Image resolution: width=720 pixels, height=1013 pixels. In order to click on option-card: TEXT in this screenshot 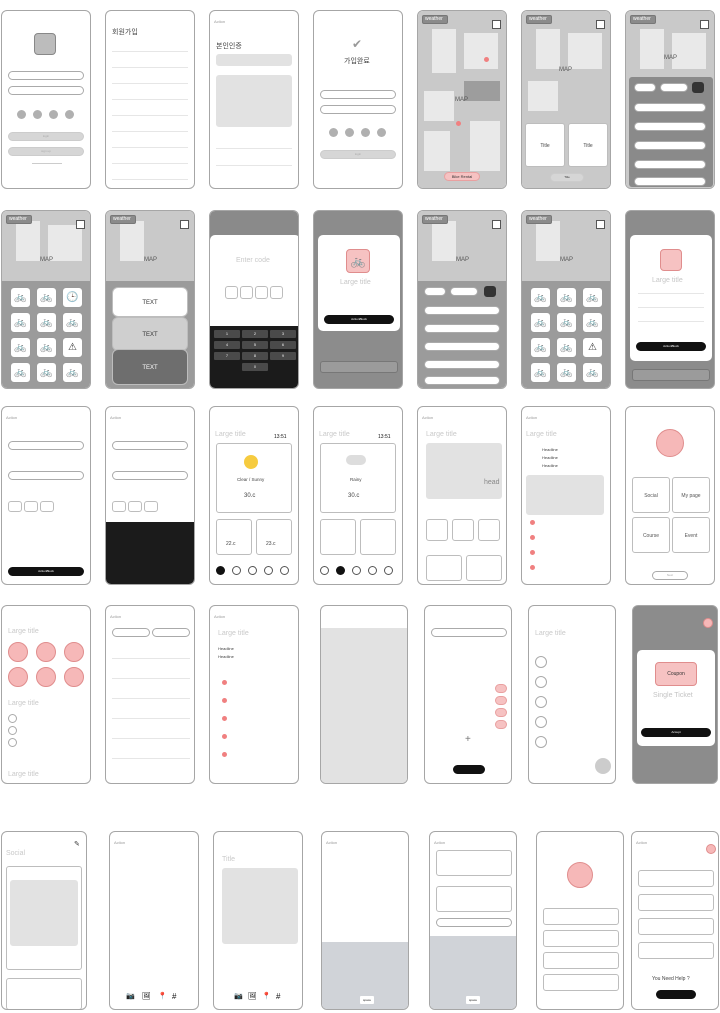, I will do `click(150, 302)`.